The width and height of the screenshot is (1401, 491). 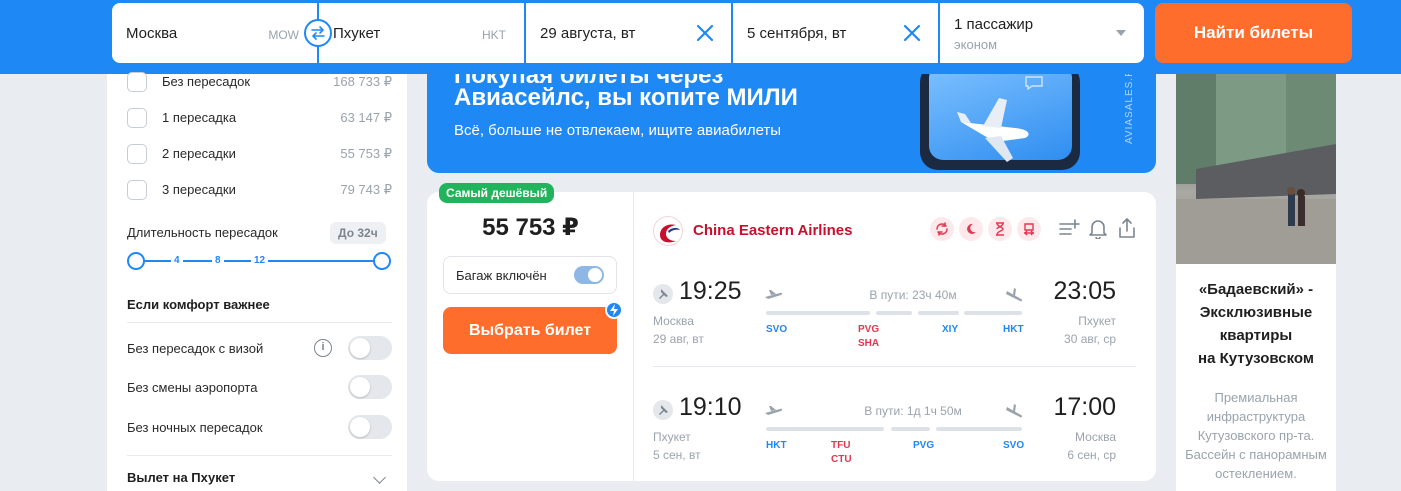 I want to click on clear-depart-date-icon, so click(x=705, y=33).